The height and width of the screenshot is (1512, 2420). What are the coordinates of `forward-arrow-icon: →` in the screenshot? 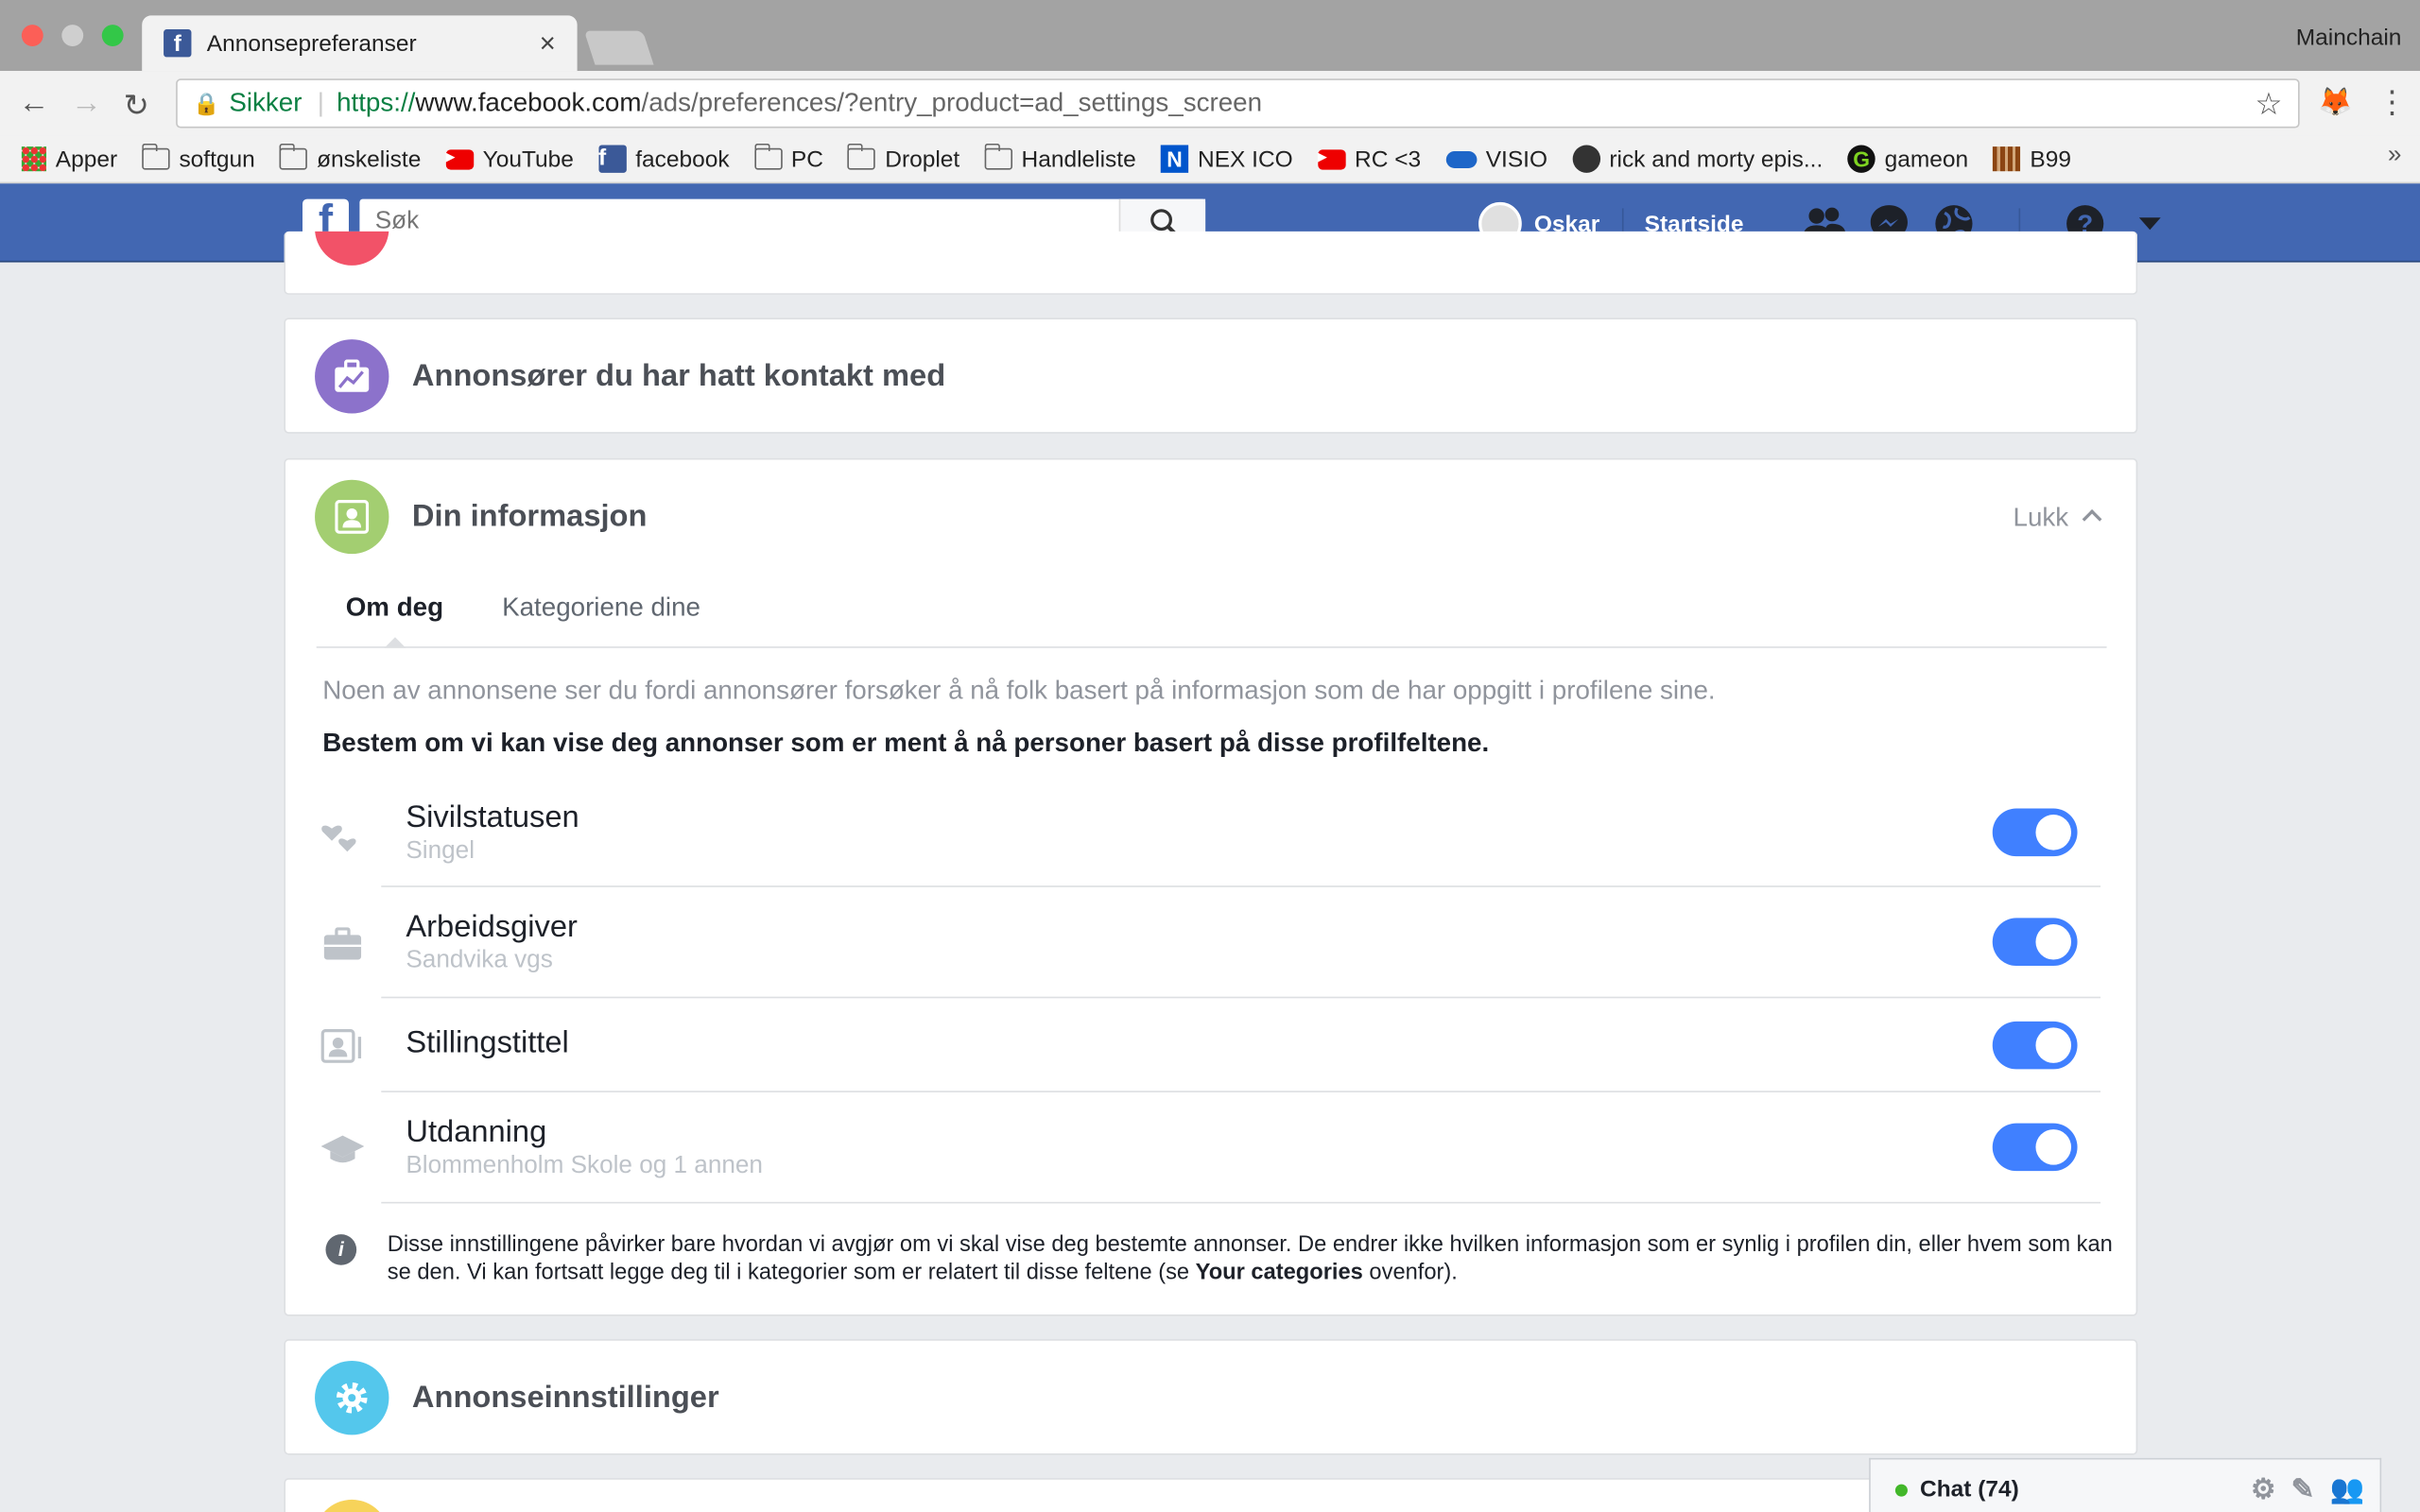 It's located at (87, 104).